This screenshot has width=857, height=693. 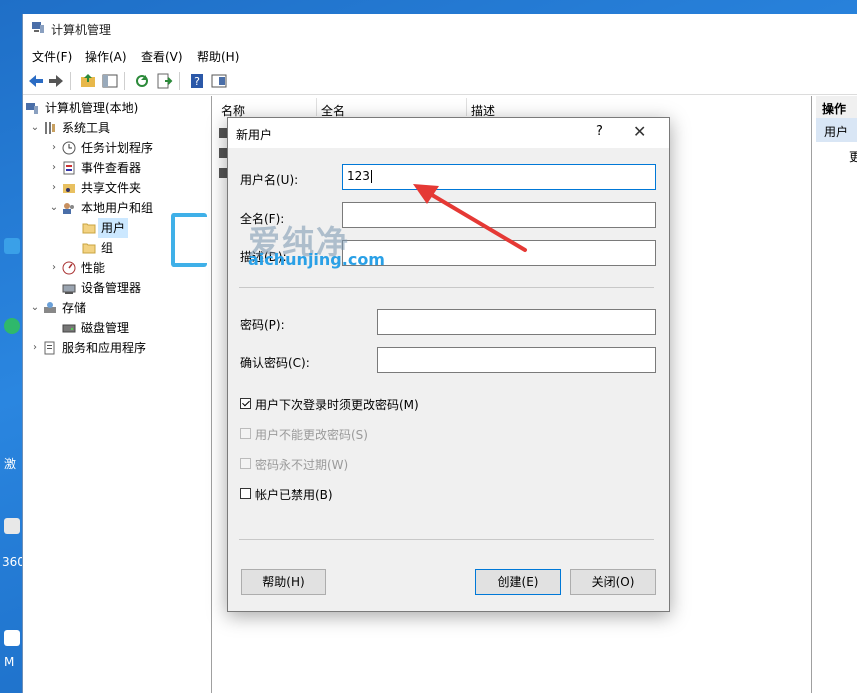 I want to click on tree-label: 性能, so click(x=93, y=268).